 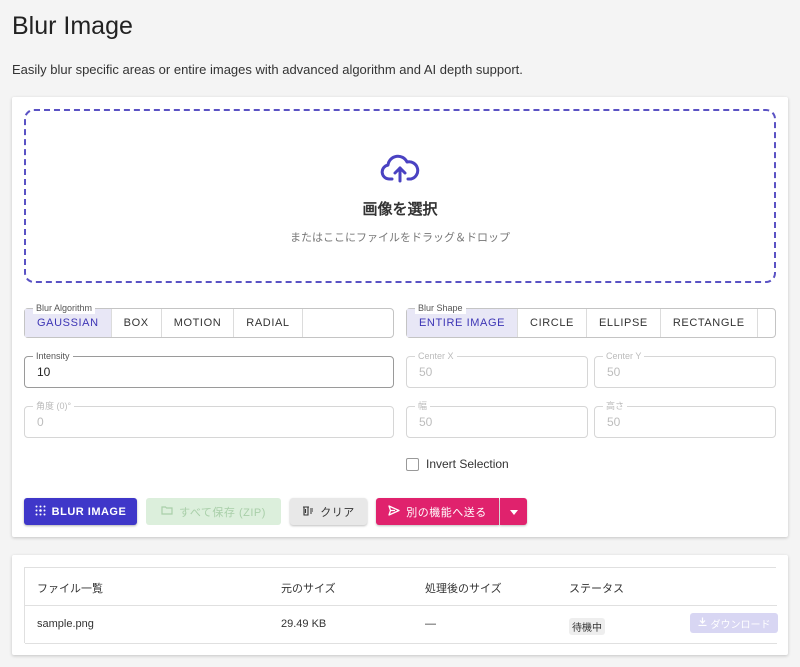 What do you see at coordinates (430, 624) in the screenshot?
I see `row-processed-size: —` at bounding box center [430, 624].